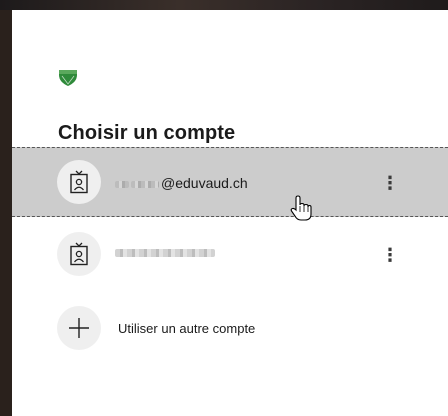 Image resolution: width=448 pixels, height=416 pixels. Describe the element at coordinates (224, 5) in the screenshot. I see `window-top-strip` at that location.